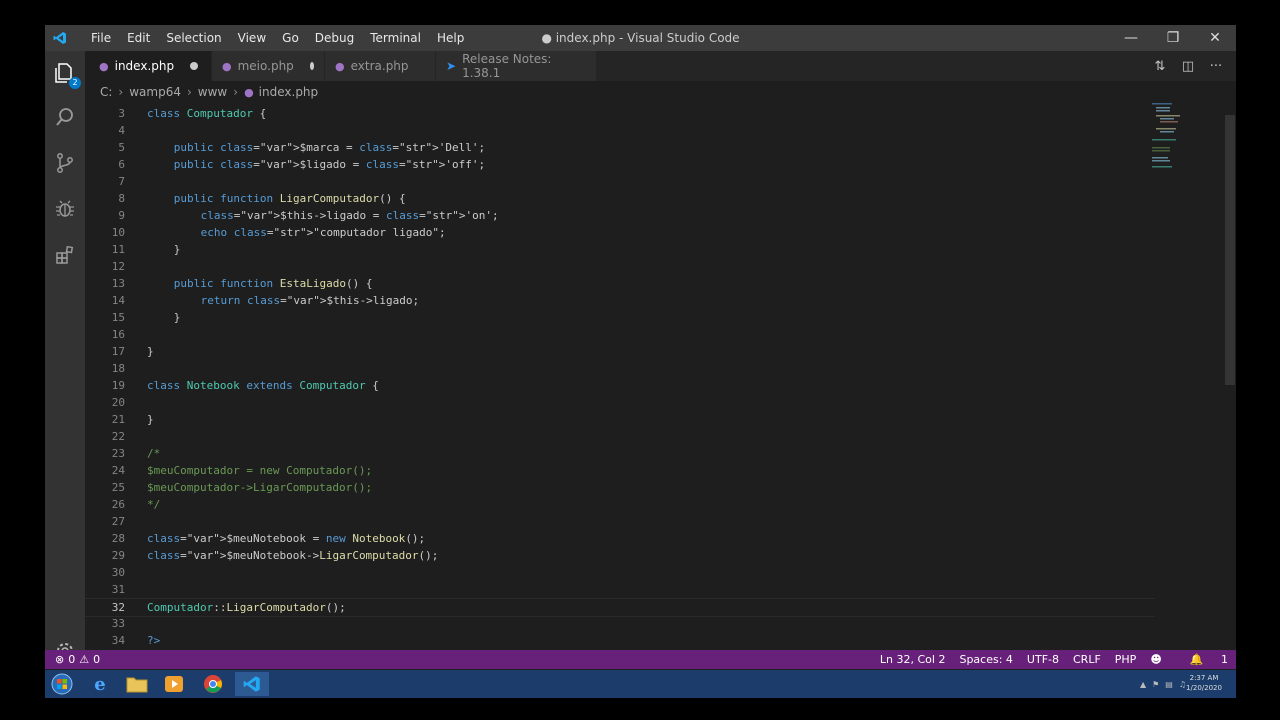 This screenshot has height=720, width=1280. What do you see at coordinates (620, 487) in the screenshot?
I see `code-line: 25 $meuComputador->LigarComputador();` at bounding box center [620, 487].